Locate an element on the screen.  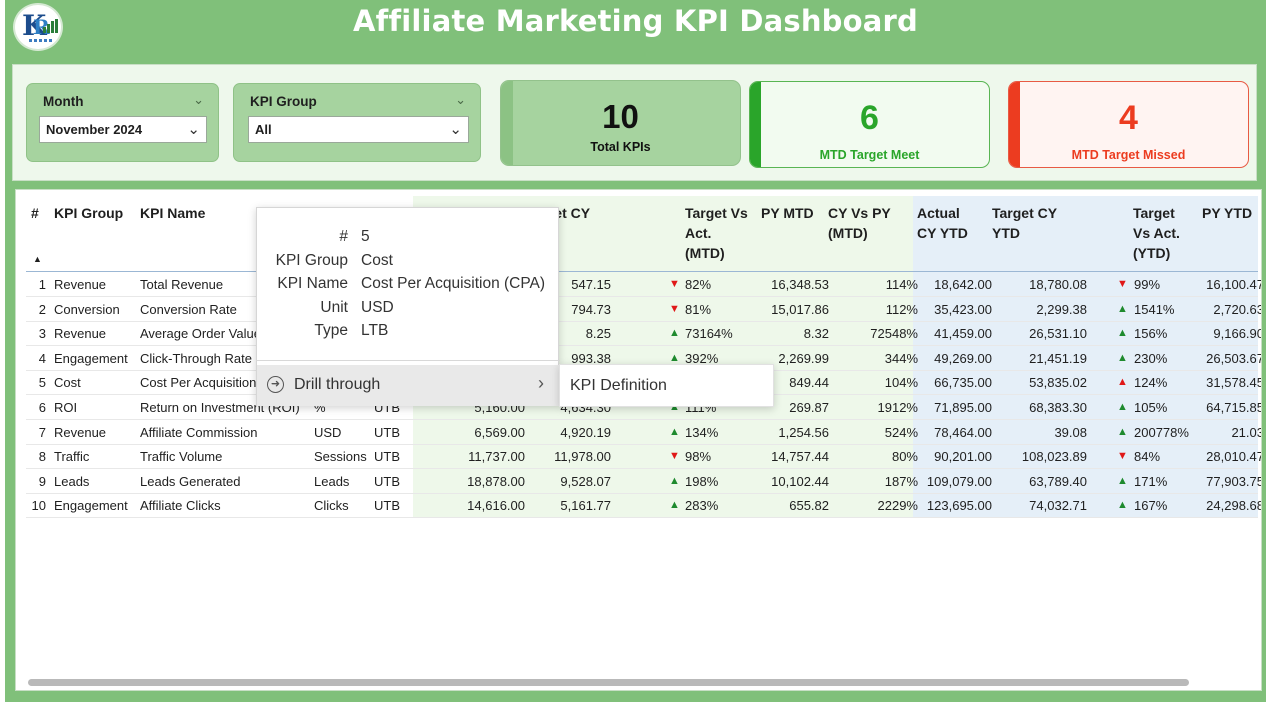
cell-unit: Leads is located at coordinates (332, 481).